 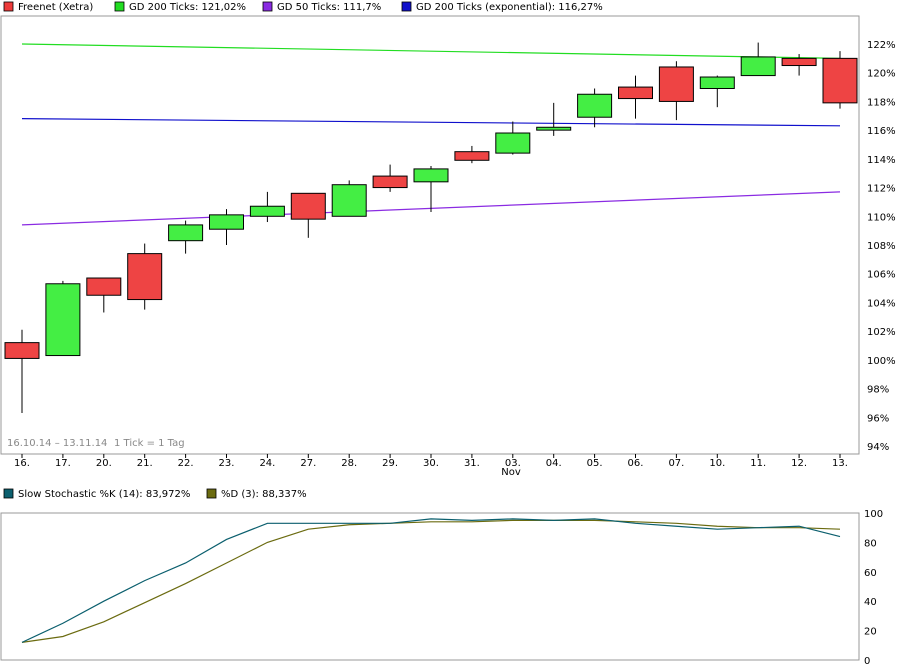 I want to click on y-tick-label: 122%, so click(x=881, y=45).